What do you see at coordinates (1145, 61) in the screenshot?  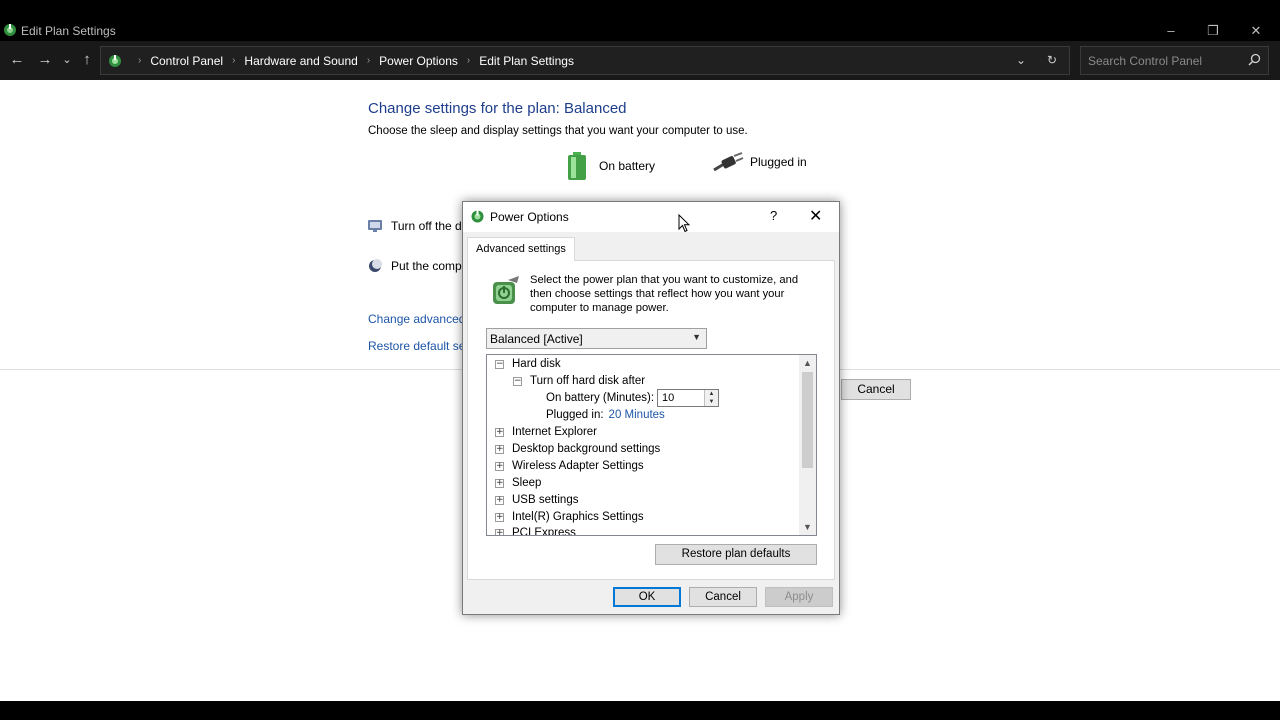 I see `search-placeholder: Search Control Panel` at bounding box center [1145, 61].